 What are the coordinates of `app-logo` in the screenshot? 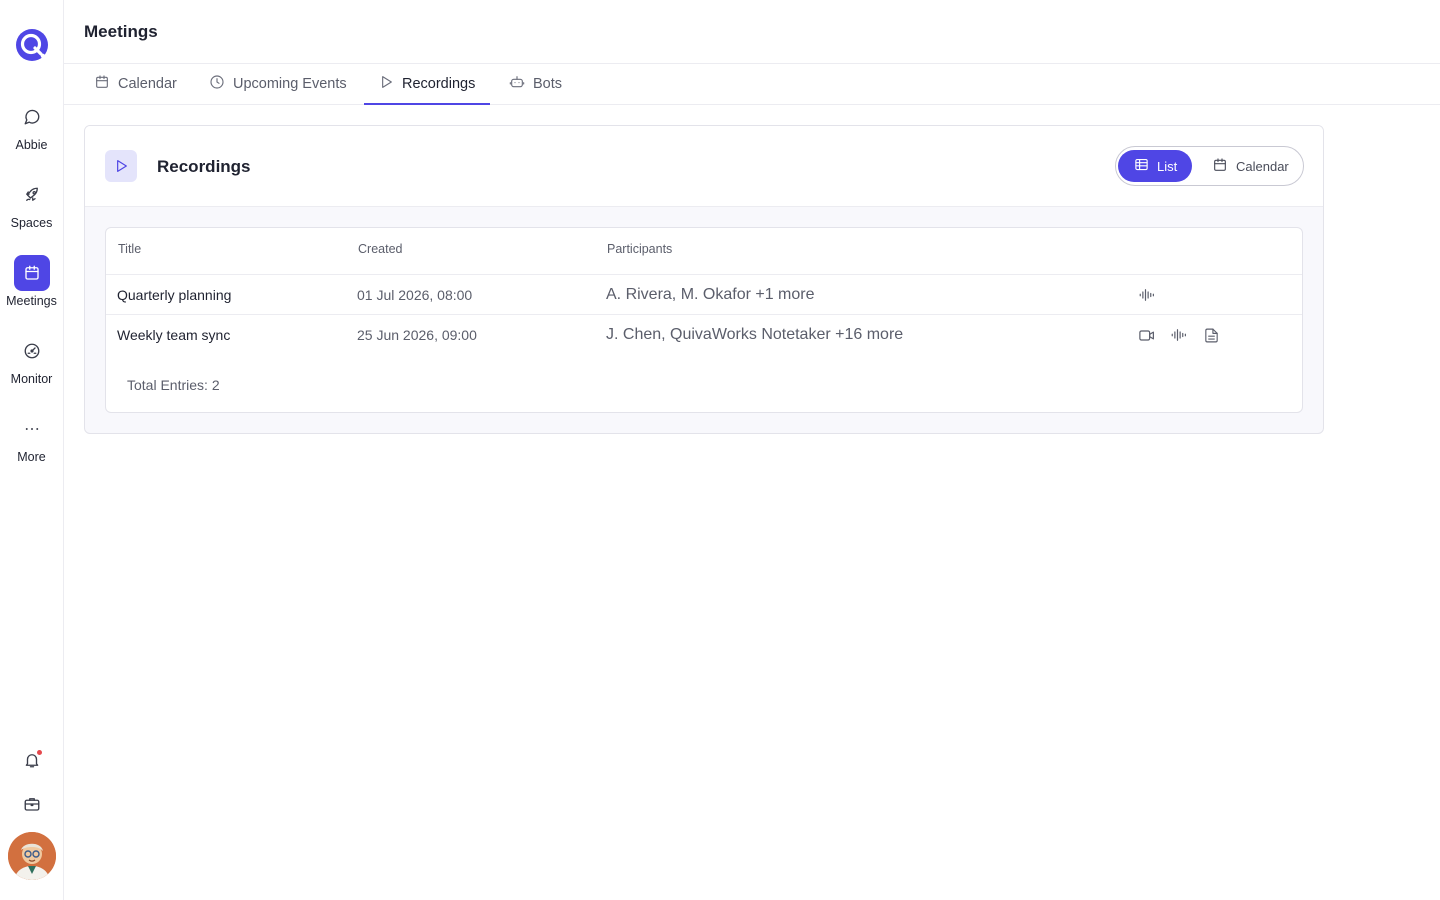 It's located at (32, 45).